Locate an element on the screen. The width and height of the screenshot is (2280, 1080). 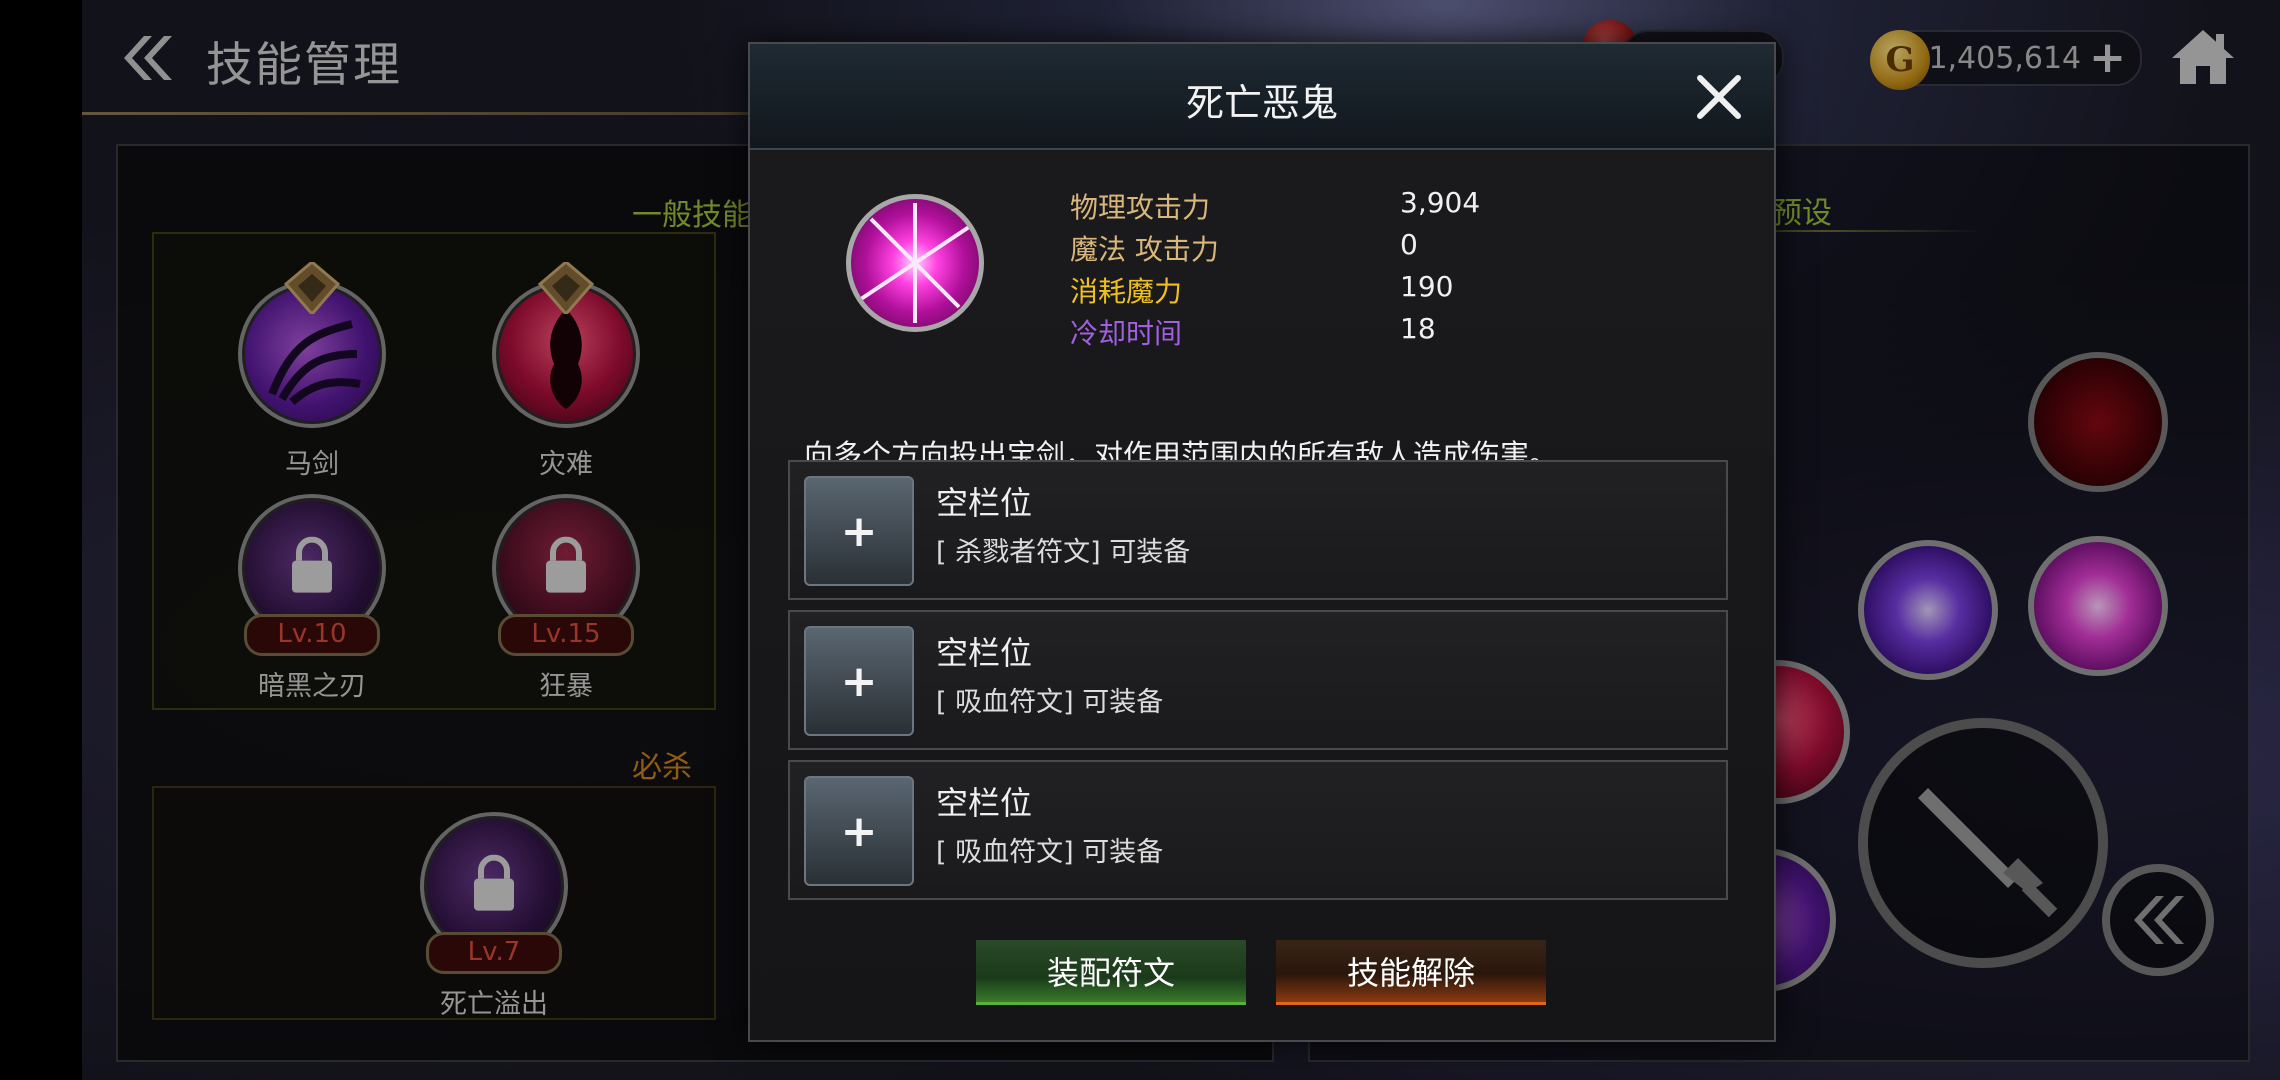
stat-label: 魔法 攻击力 is located at coordinates (1144, 249).